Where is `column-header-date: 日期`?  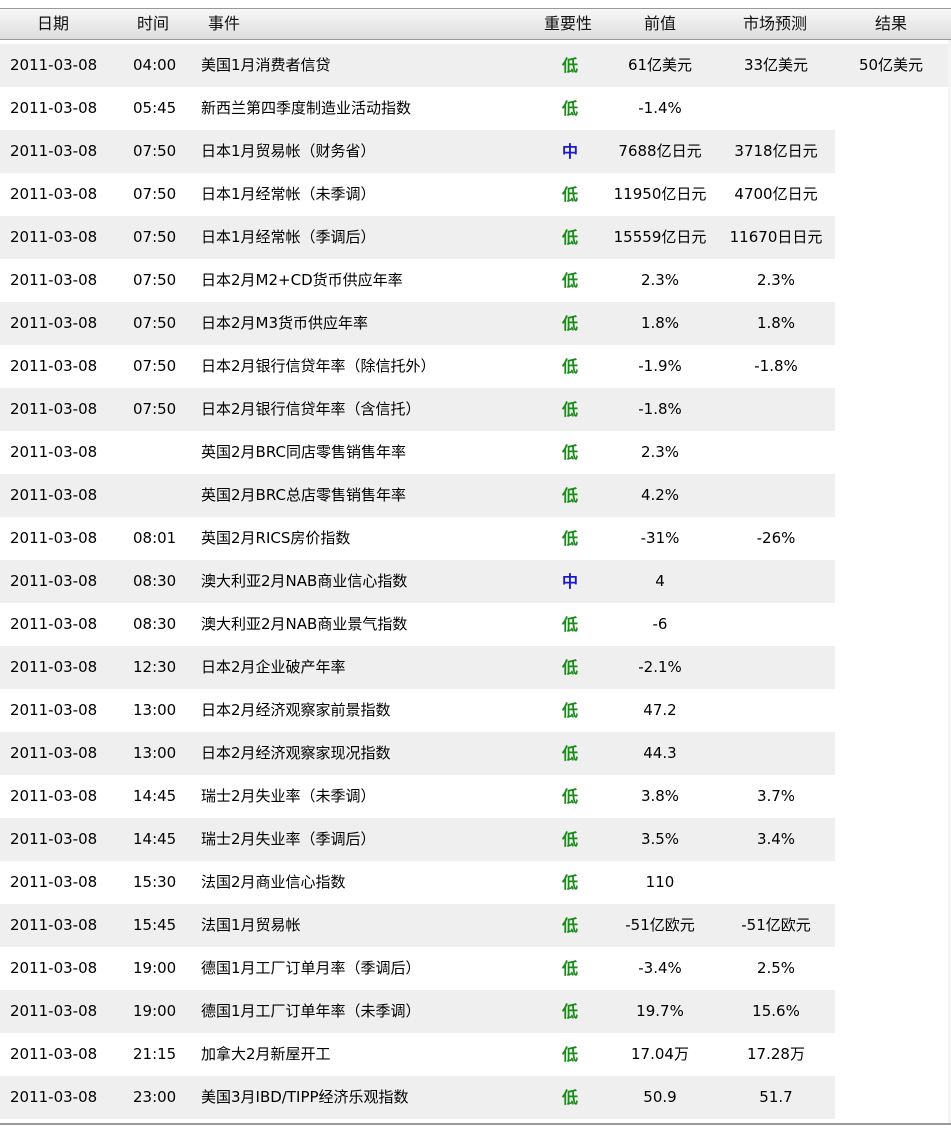
column-header-date: 日期 is located at coordinates (53, 24).